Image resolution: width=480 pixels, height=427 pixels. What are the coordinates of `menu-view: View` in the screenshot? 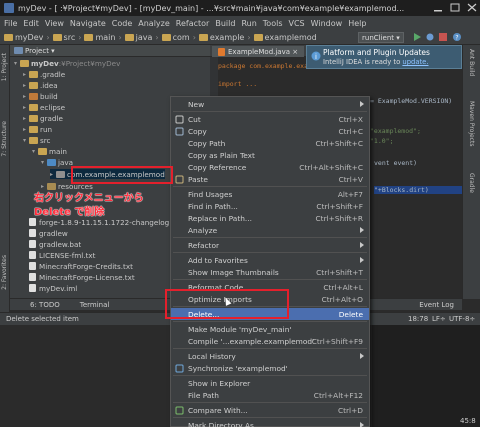 It's located at (54, 23).